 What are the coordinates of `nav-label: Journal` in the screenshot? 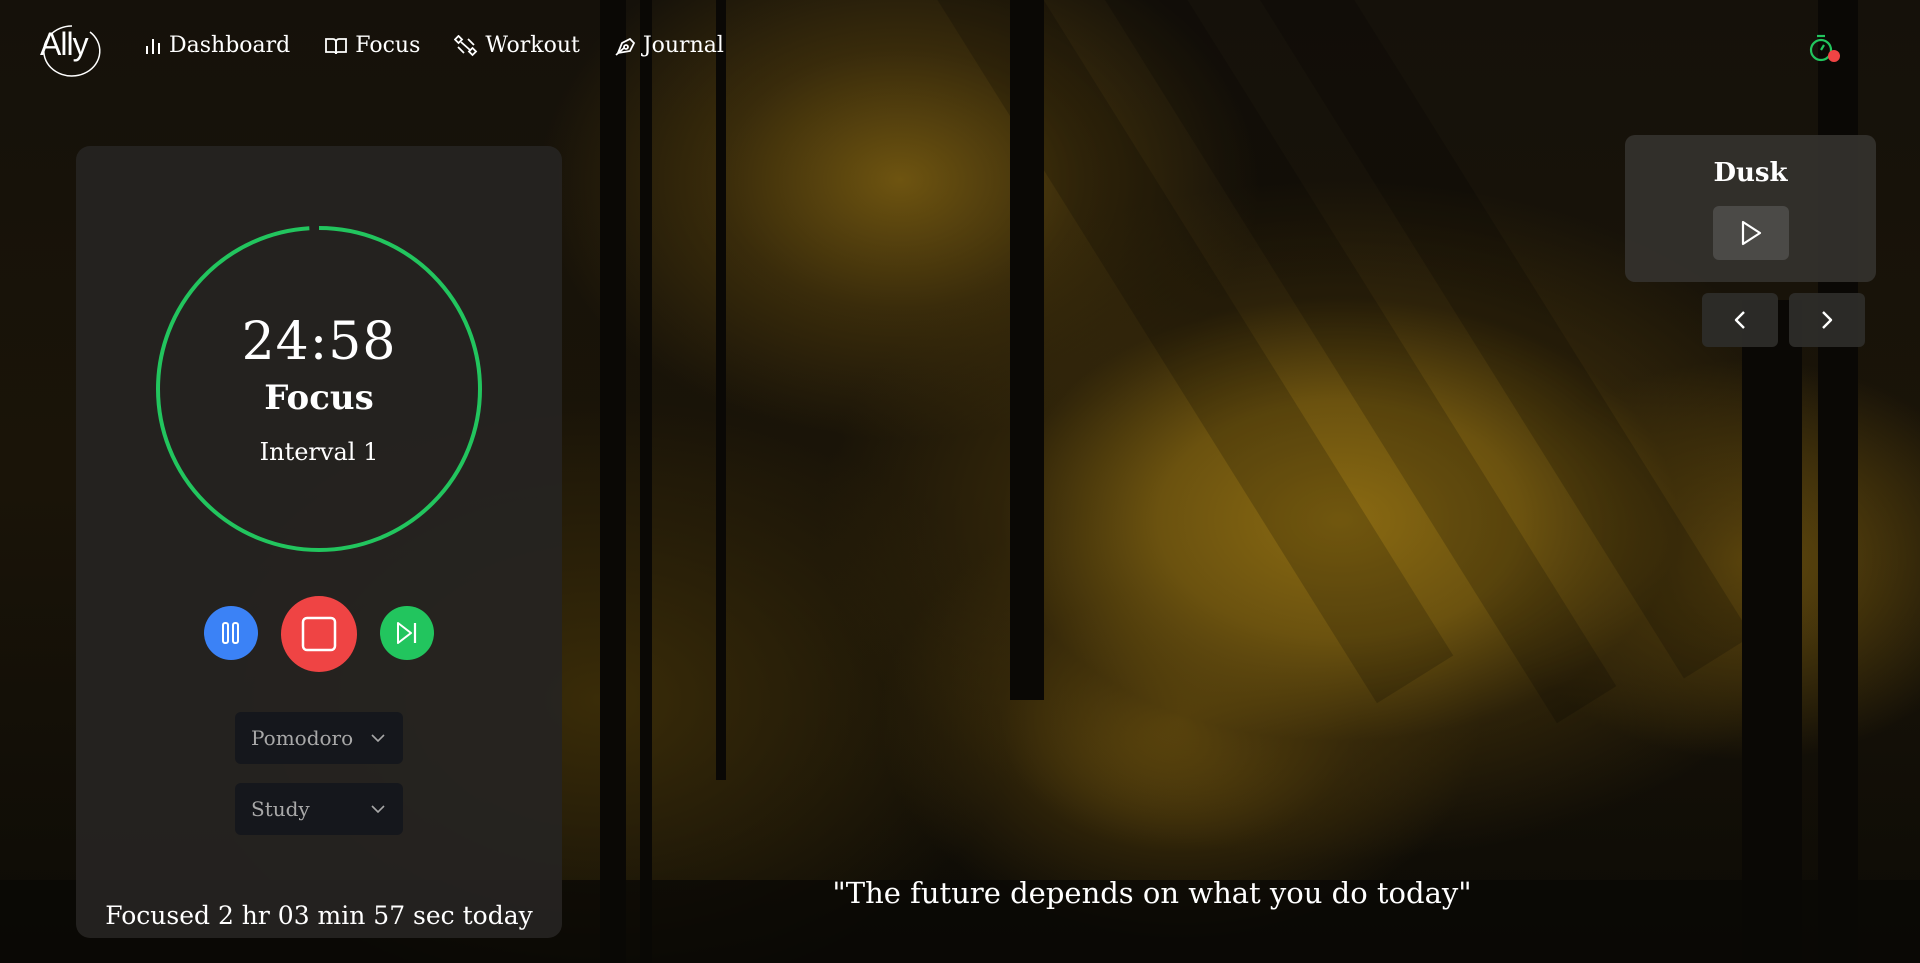 It's located at (683, 45).